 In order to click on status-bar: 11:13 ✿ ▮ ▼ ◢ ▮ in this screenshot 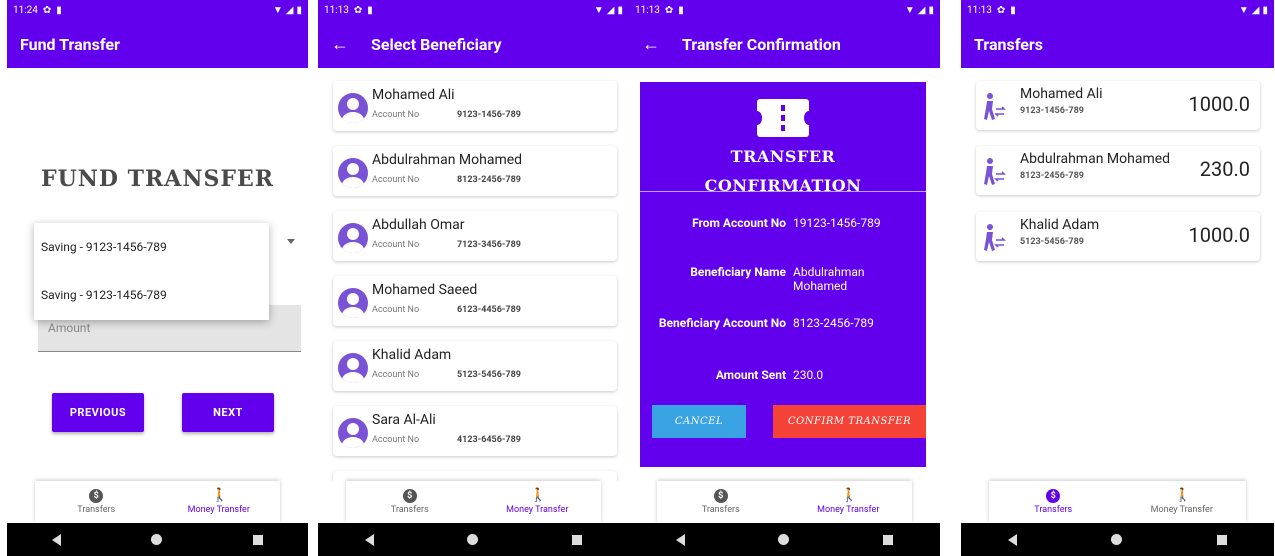, I will do `click(473, 10)`.